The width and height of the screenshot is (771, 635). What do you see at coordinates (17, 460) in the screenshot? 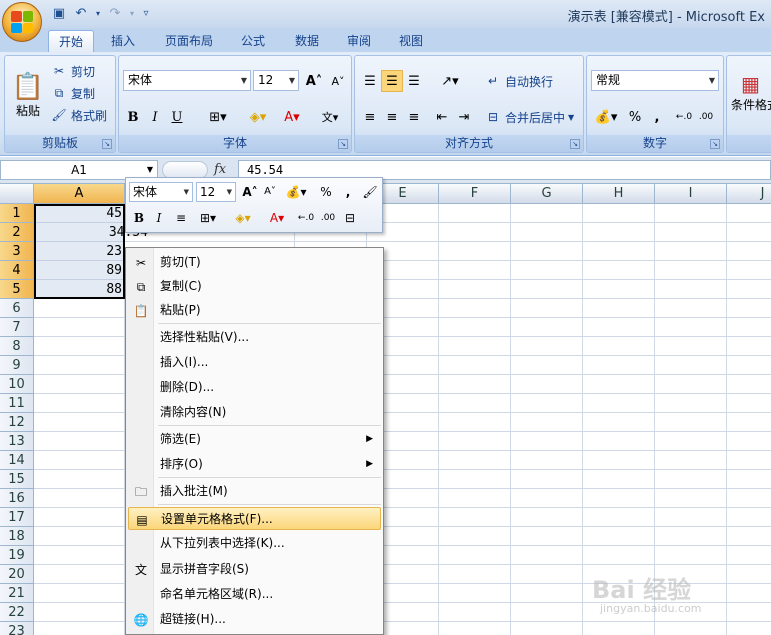
I see `row-header: 14` at bounding box center [17, 460].